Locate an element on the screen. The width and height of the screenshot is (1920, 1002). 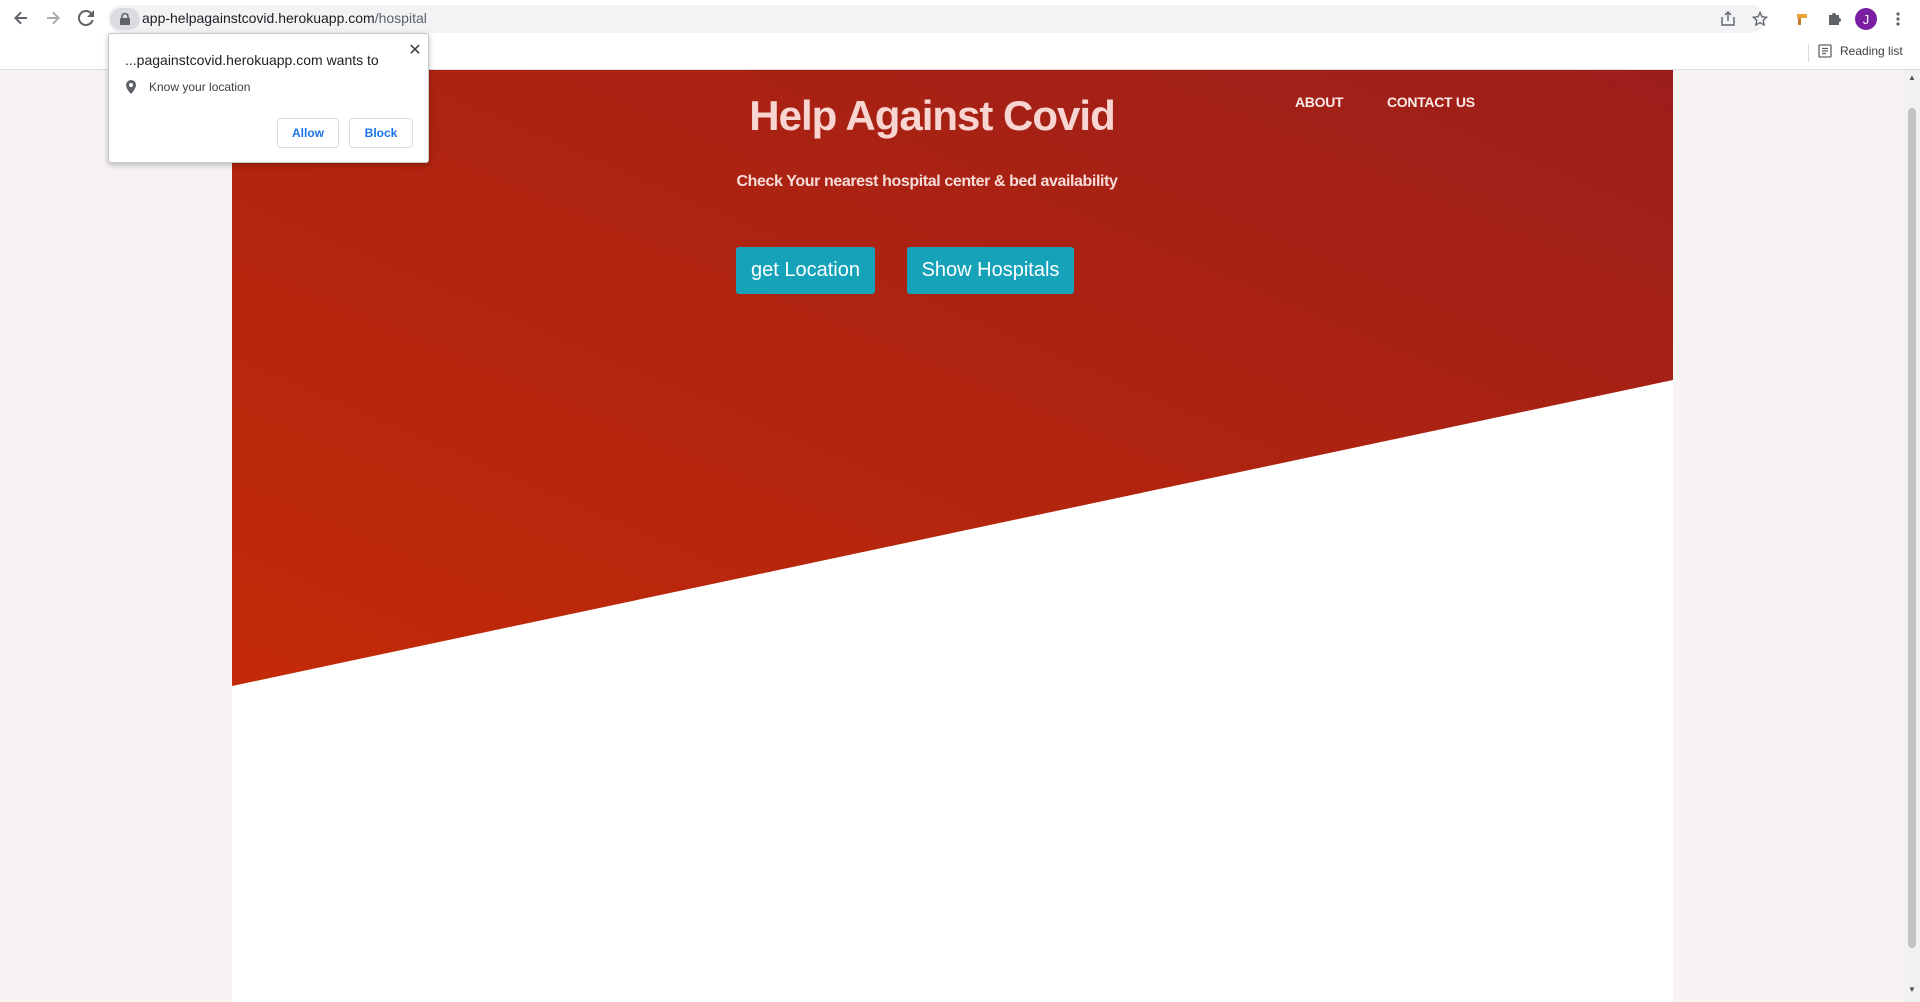
show-hospitals-button: Show Hospitals is located at coordinates (990, 270).